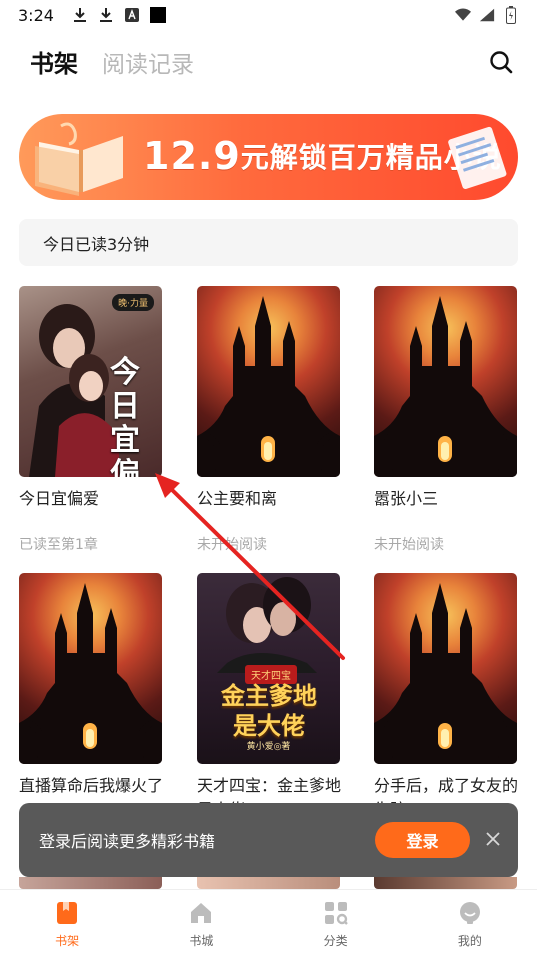  What do you see at coordinates (127, 841) in the screenshot?
I see `login-prompt-text: 登录后阅读更多精彩书籍` at bounding box center [127, 841].